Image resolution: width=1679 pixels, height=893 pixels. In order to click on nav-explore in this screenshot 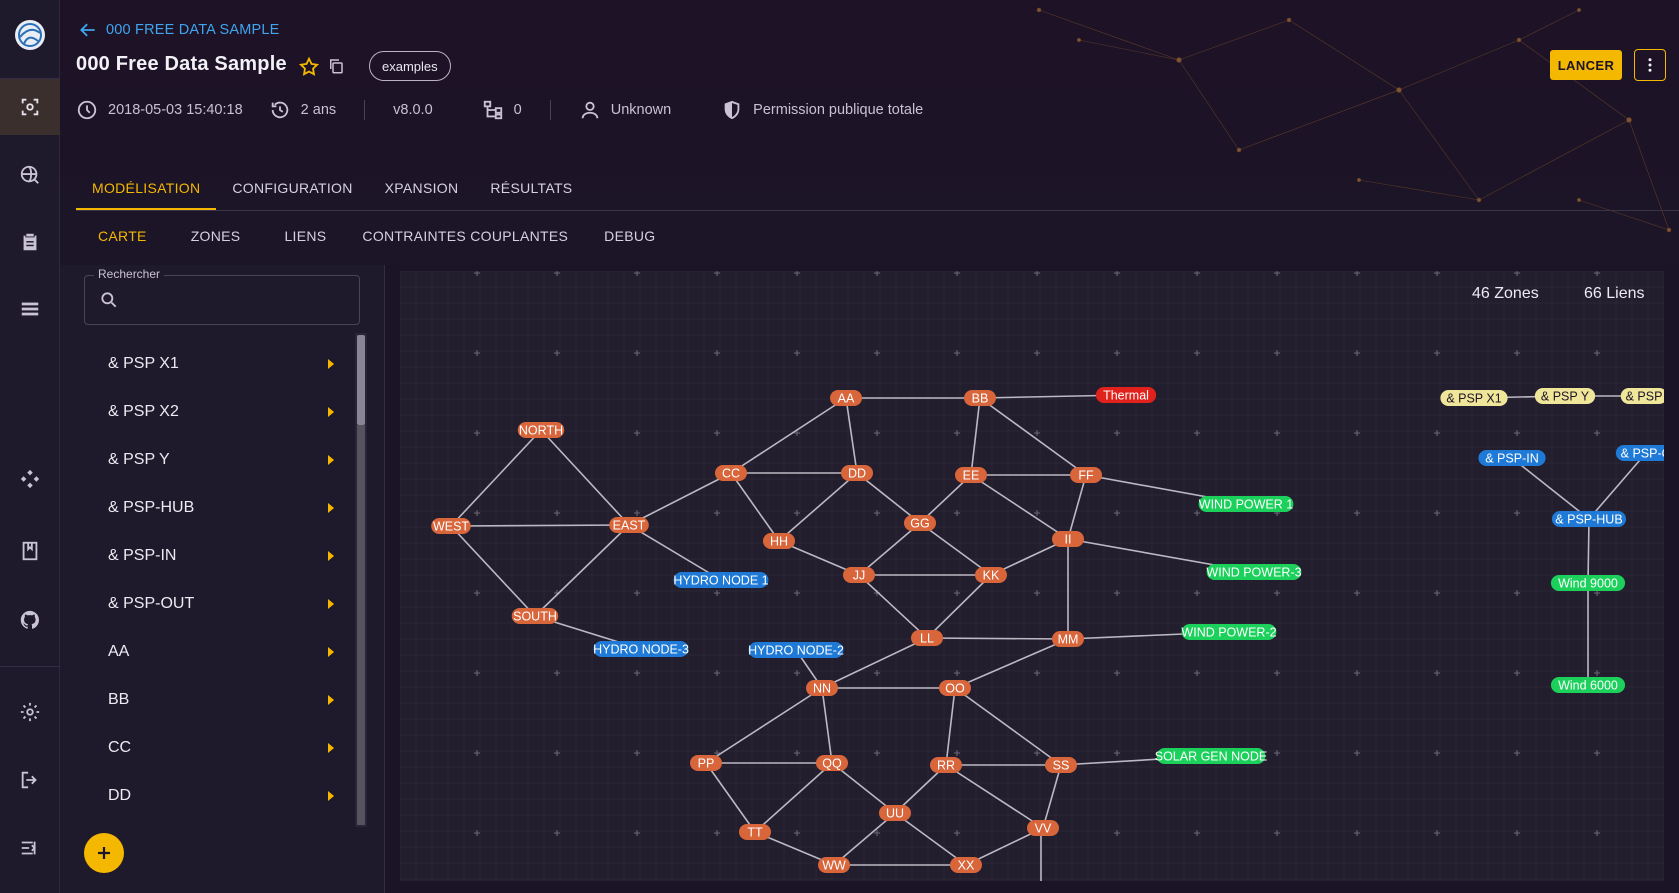, I will do `click(30, 175)`.